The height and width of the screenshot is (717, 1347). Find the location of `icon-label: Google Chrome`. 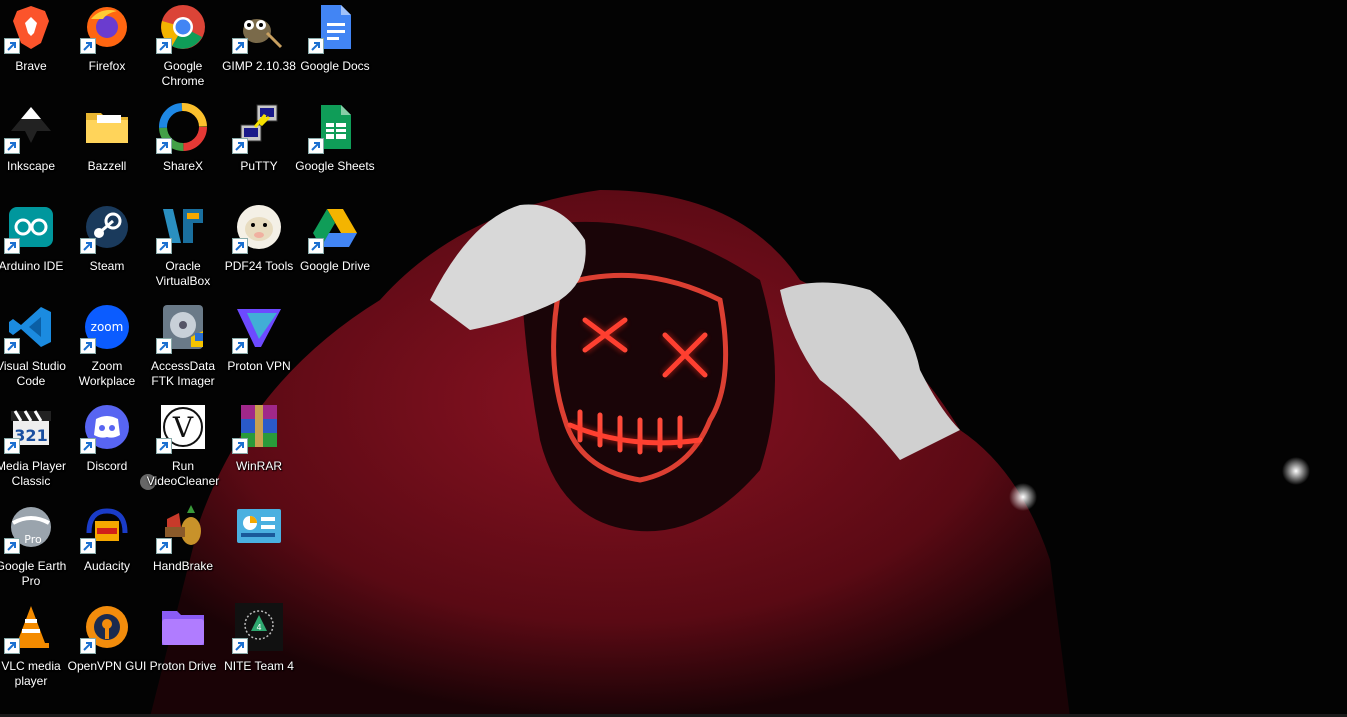

icon-label: Google Chrome is located at coordinates (183, 73).